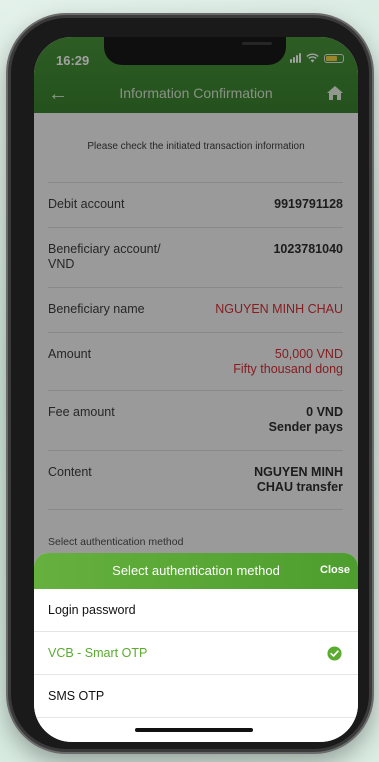 The image size is (379, 762). What do you see at coordinates (196, 696) in the screenshot?
I see `option-sms-otp: SMS OTP` at bounding box center [196, 696].